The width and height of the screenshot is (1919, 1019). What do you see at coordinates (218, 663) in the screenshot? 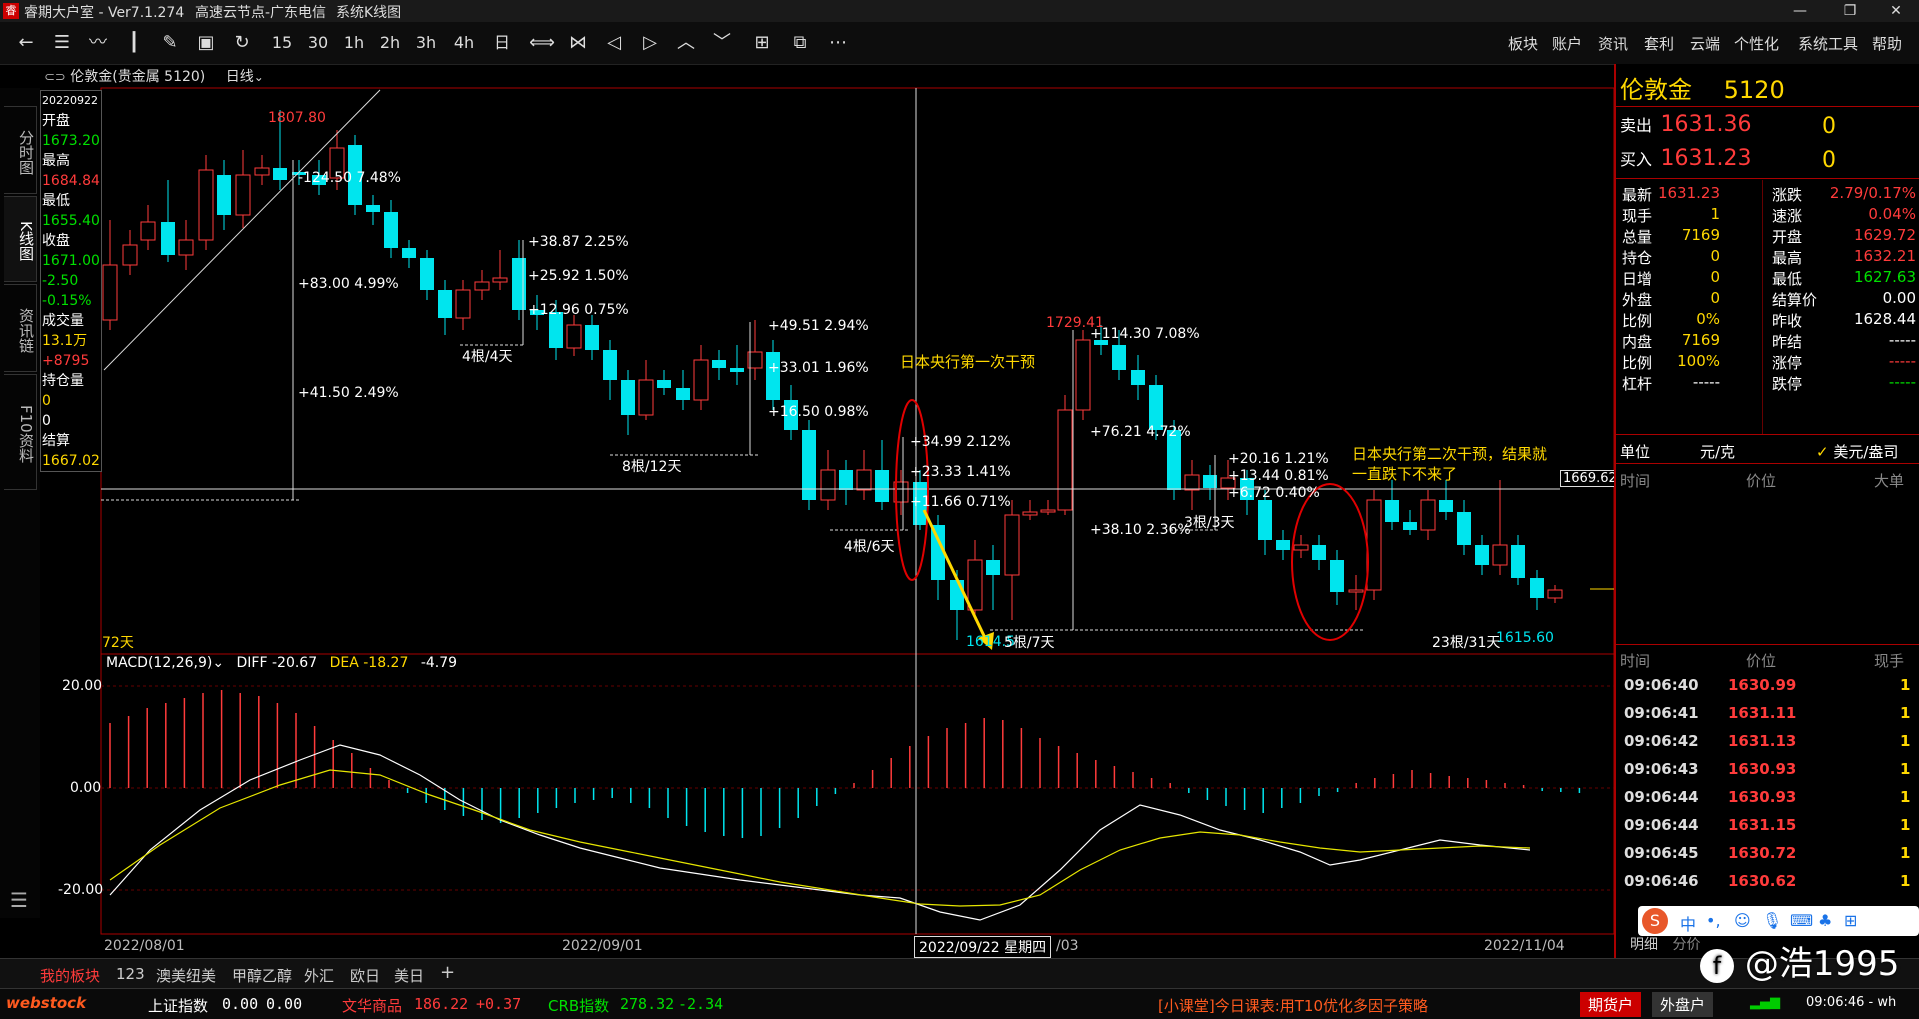
I see `chevron-down-icon: ⌄` at bounding box center [218, 663].